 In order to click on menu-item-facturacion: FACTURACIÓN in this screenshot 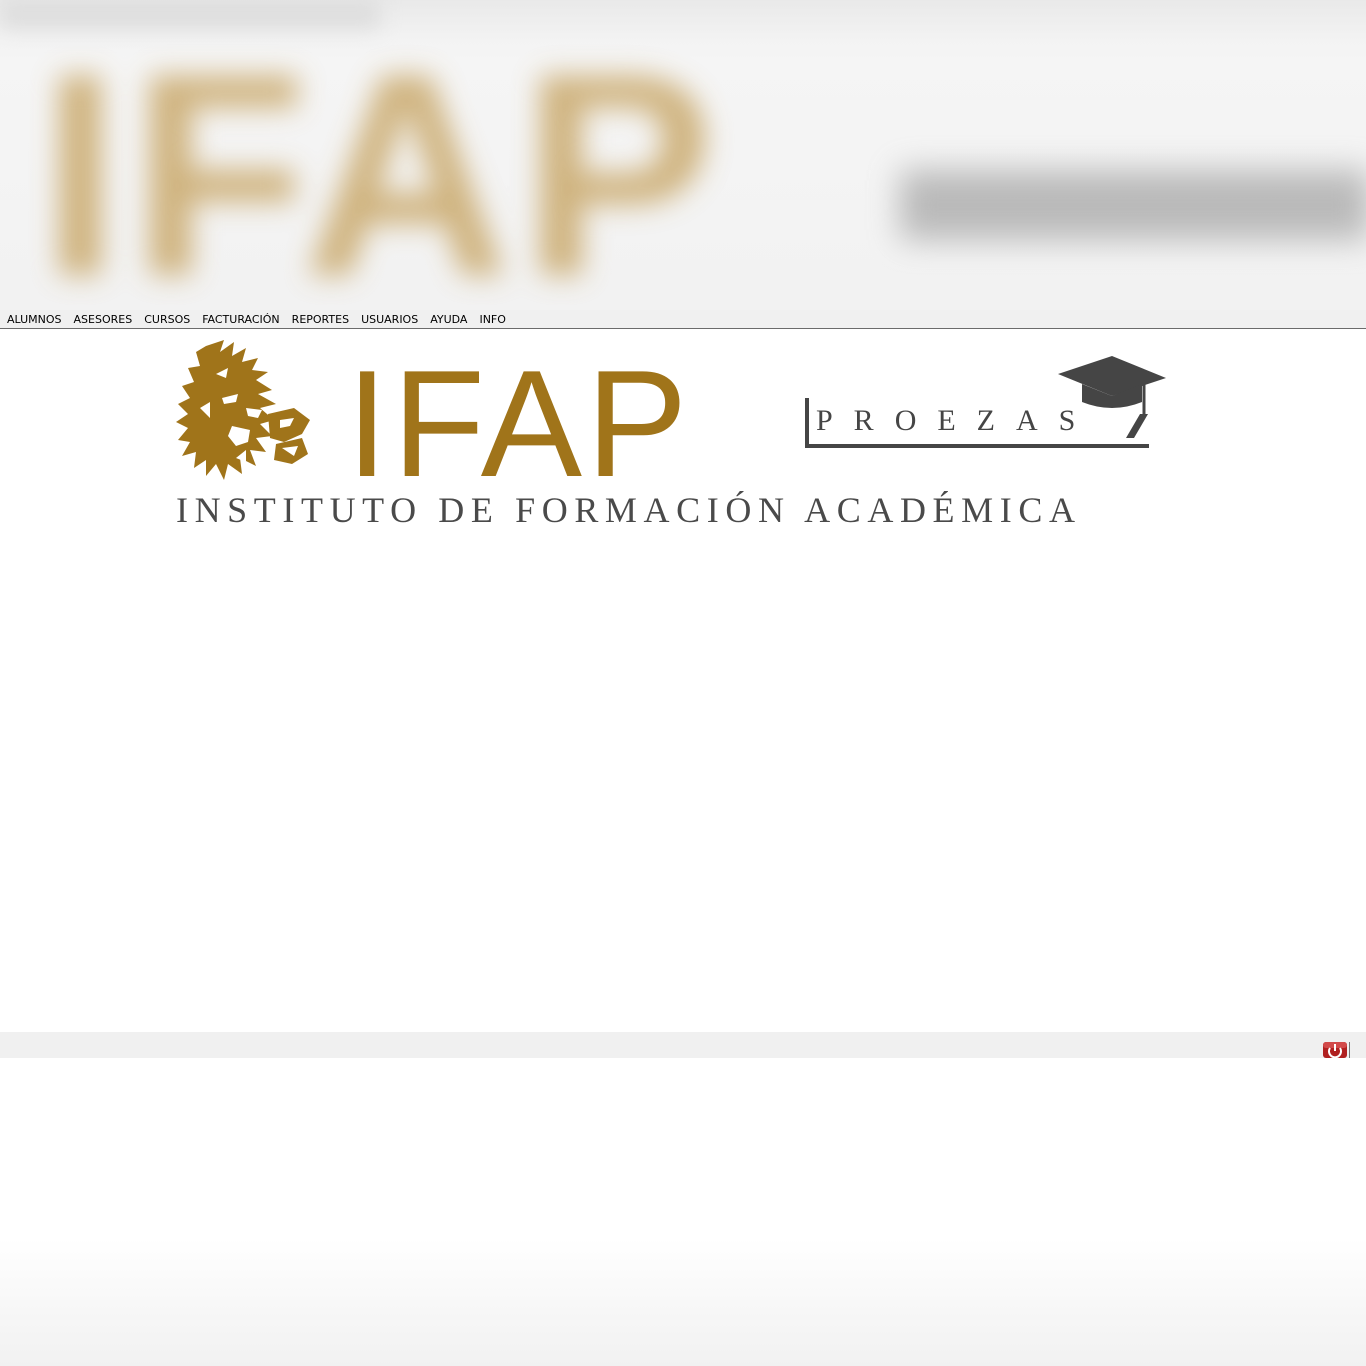, I will do `click(240, 319)`.